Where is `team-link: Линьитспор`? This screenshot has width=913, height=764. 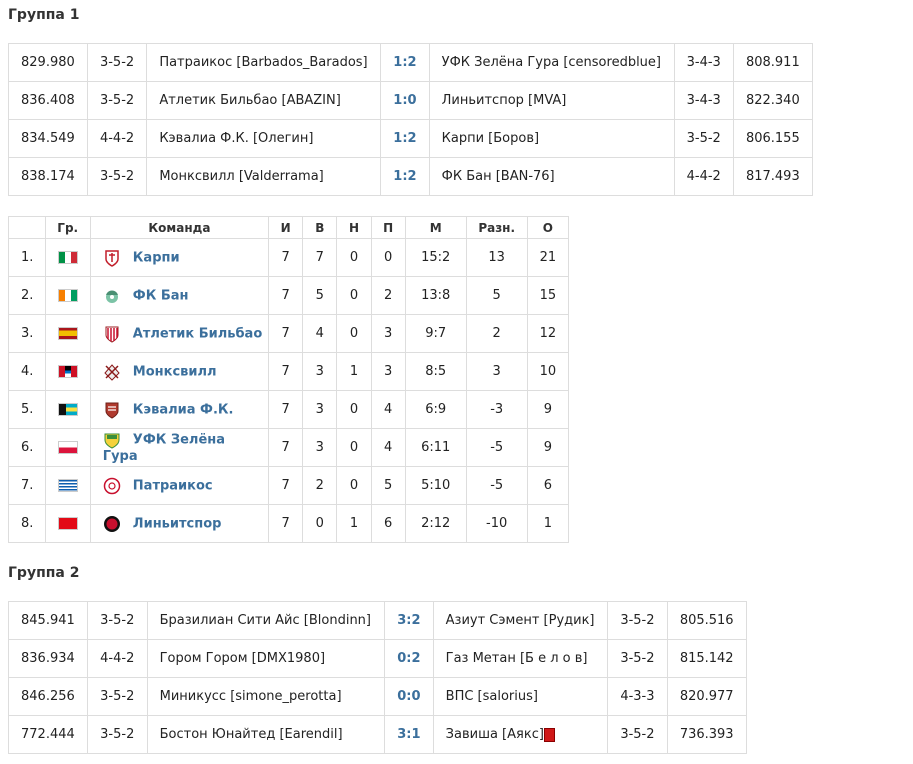
team-link: Линьитспор is located at coordinates (177, 523).